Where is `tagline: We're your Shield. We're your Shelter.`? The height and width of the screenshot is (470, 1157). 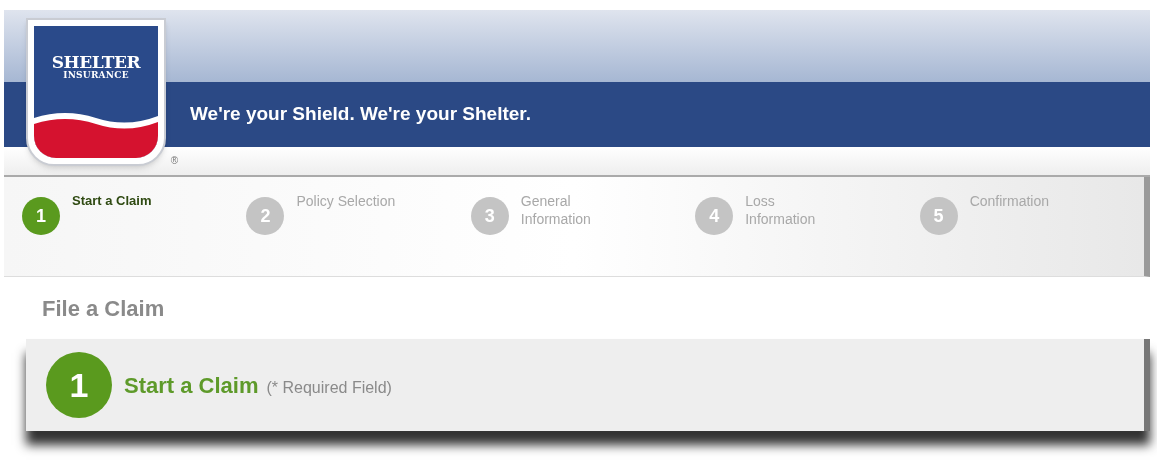
tagline: We're your Shield. We're your Shelter. is located at coordinates (360, 114).